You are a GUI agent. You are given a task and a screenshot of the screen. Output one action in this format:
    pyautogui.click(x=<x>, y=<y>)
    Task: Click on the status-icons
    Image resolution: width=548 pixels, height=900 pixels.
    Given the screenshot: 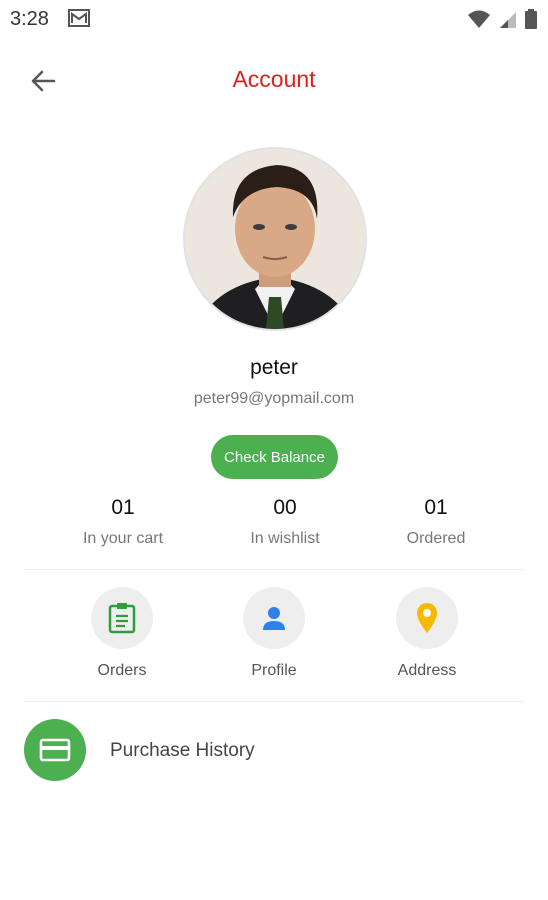 What is the action you would take?
    pyautogui.click(x=501, y=19)
    